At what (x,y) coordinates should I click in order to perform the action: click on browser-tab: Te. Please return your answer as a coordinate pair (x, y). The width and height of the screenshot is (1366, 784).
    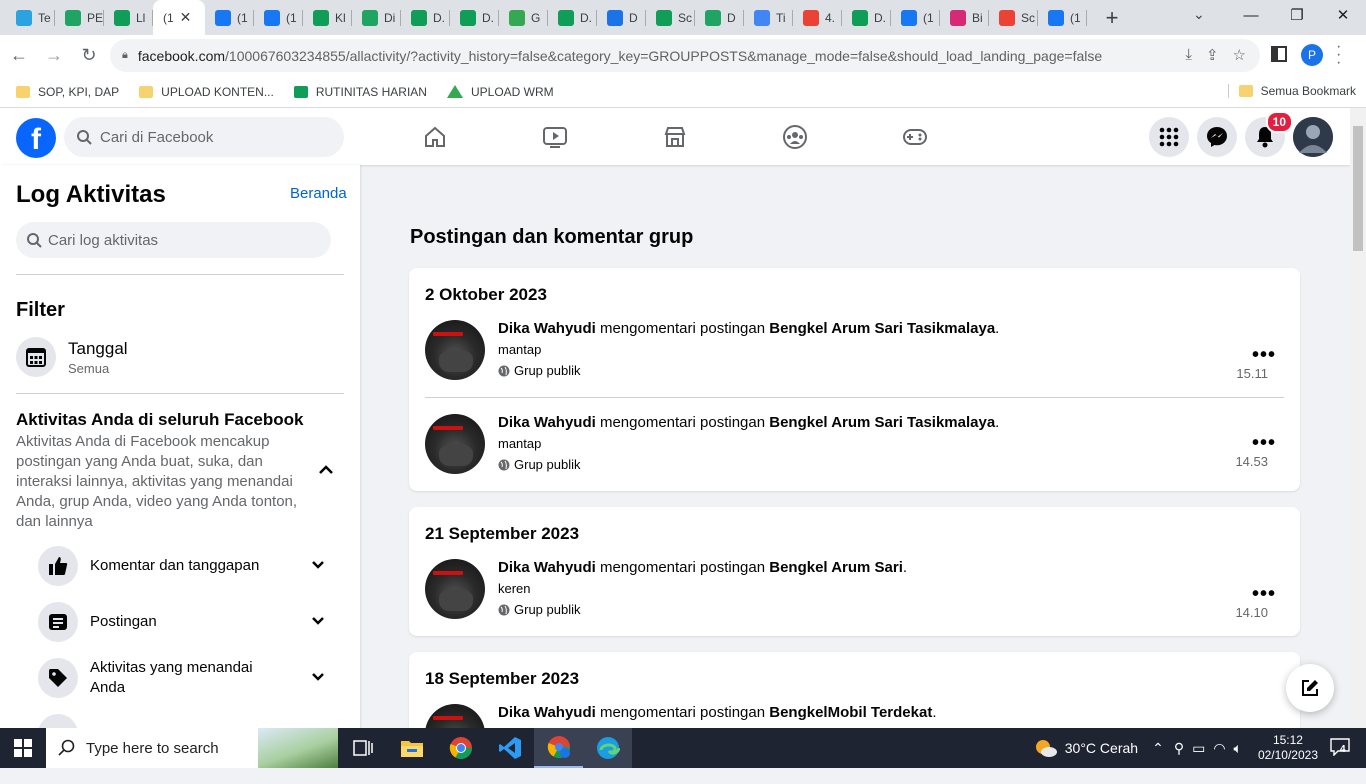
    Looking at the image, I should click on (30, 17).